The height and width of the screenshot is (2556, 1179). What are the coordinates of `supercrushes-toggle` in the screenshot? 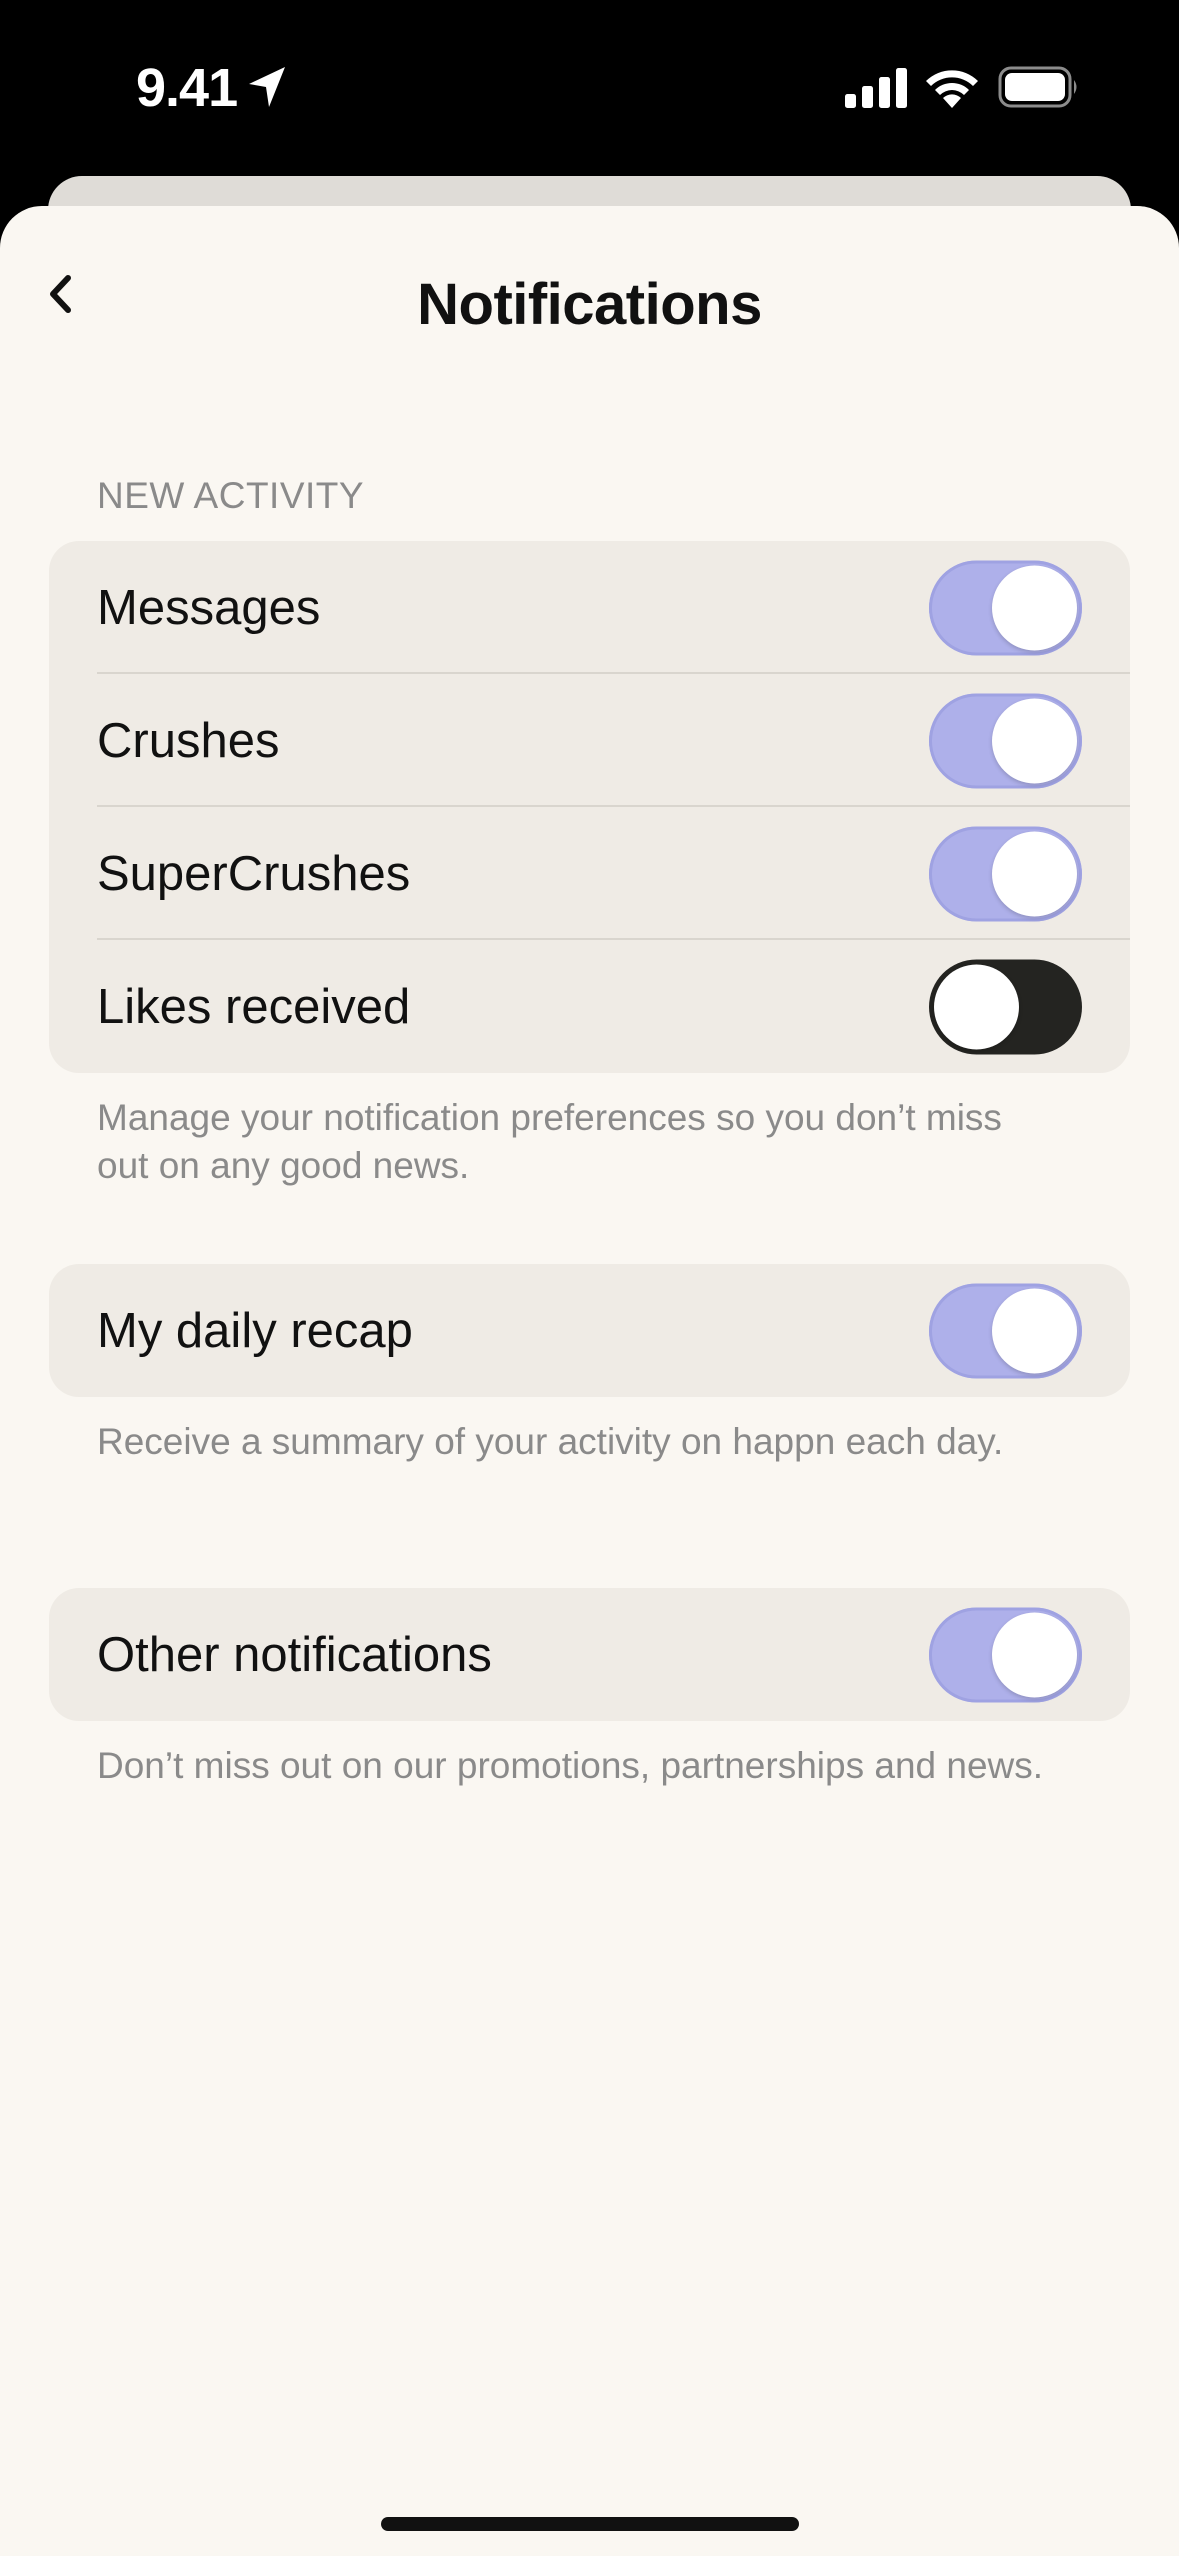 It's located at (1005, 873).